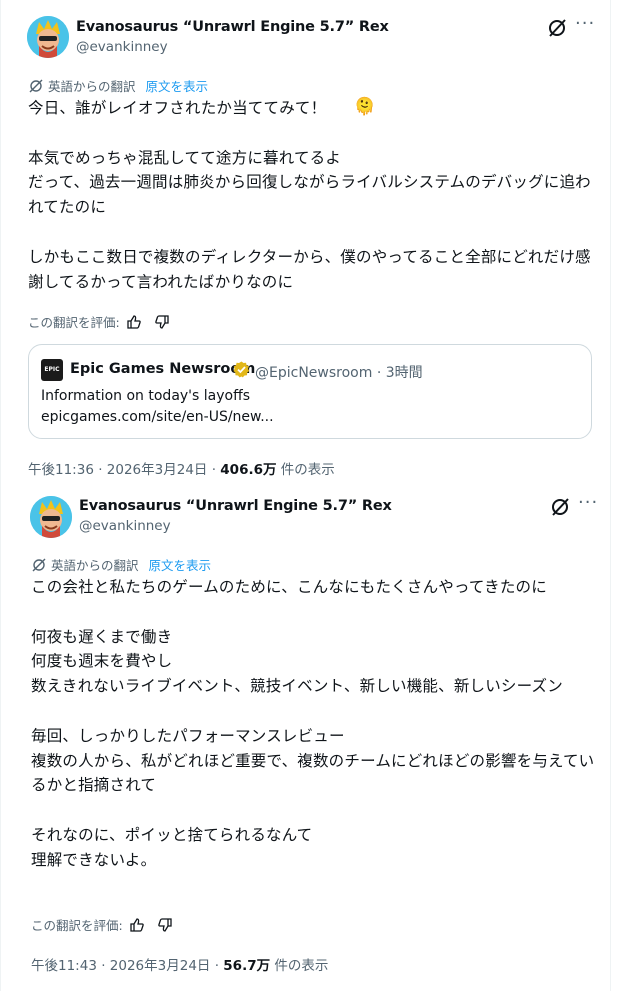  What do you see at coordinates (339, 373) in the screenshot?
I see `quote-handle-time: @EpicNewsroom · 3時間` at bounding box center [339, 373].